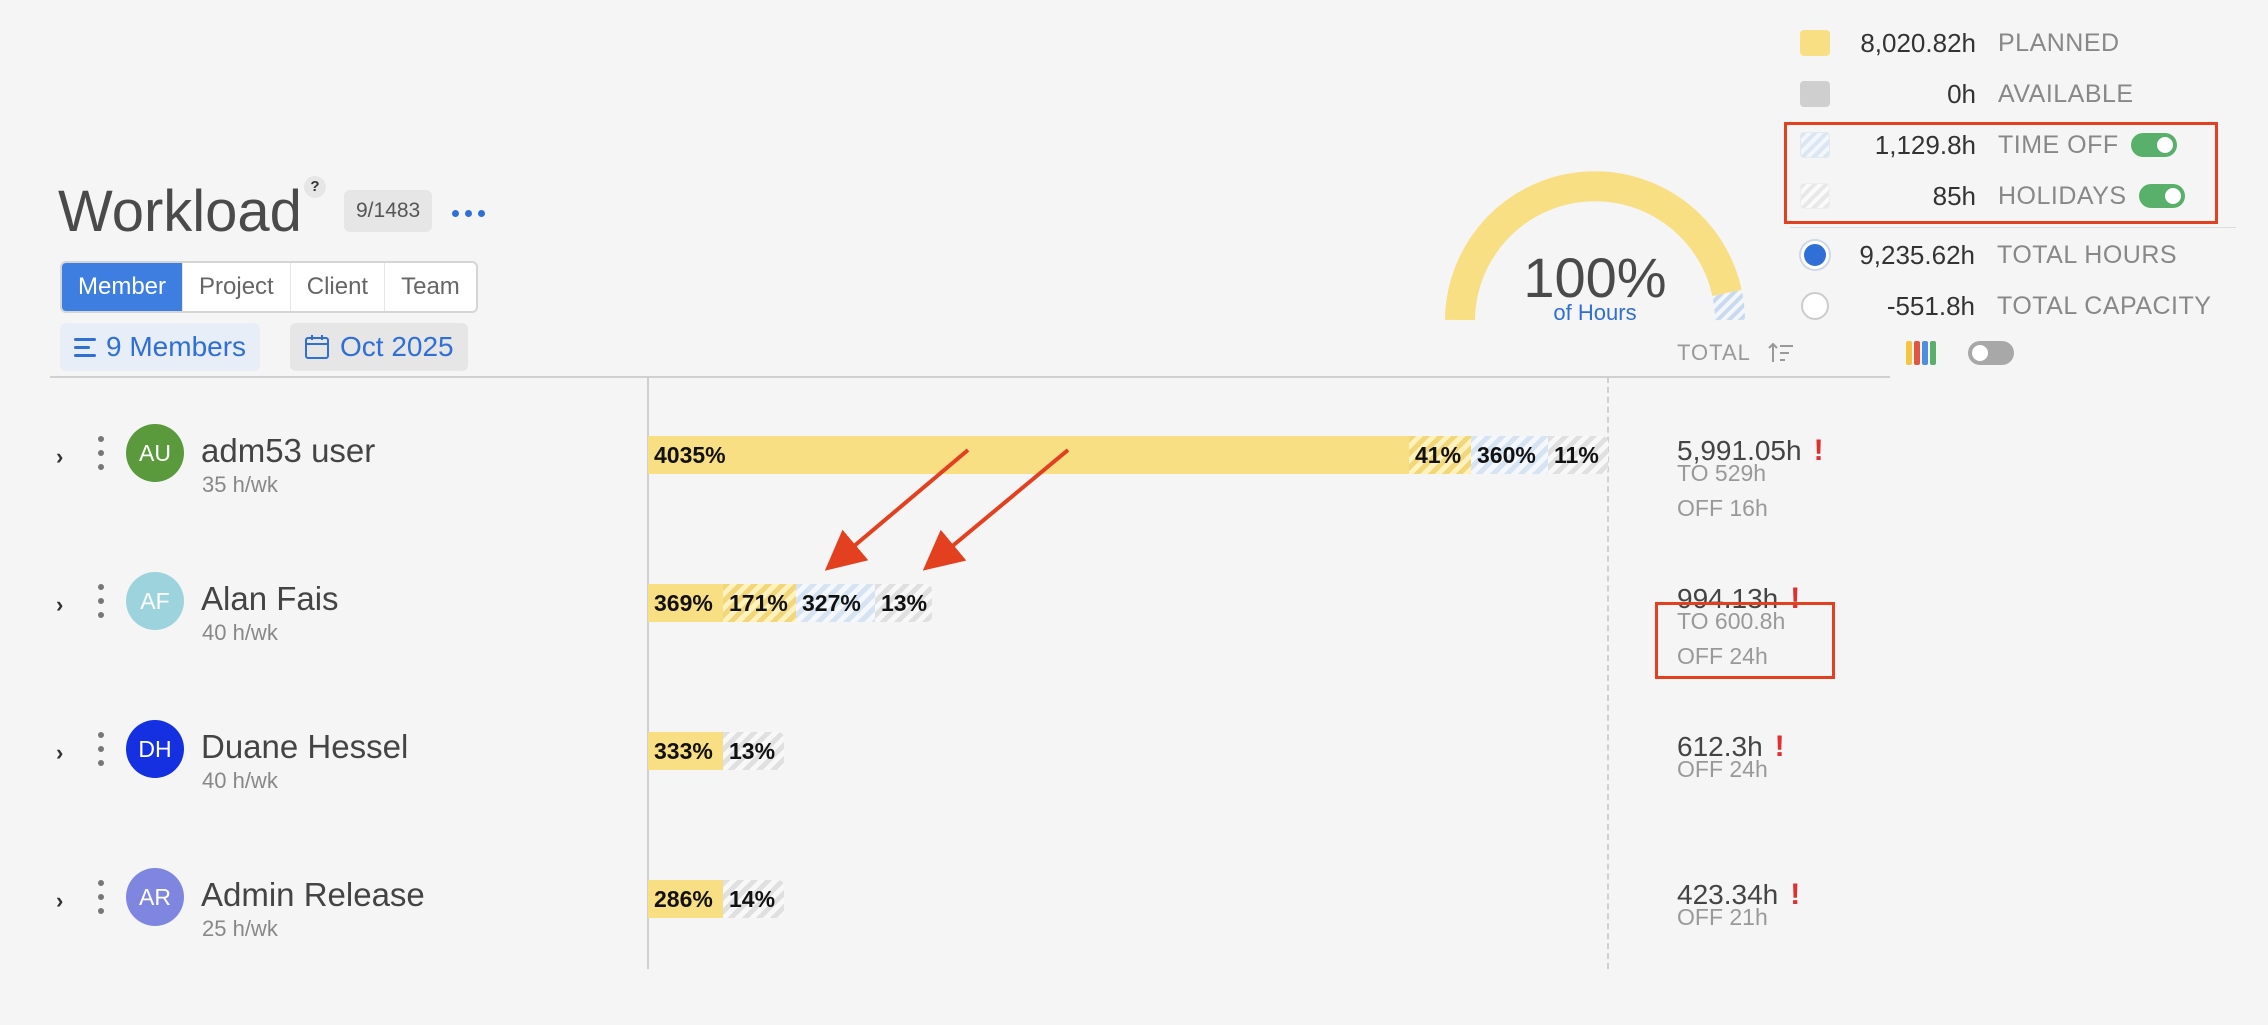 The width and height of the screenshot is (2268, 1025). I want to click on total-header-label: TOTAL, so click(1714, 352).